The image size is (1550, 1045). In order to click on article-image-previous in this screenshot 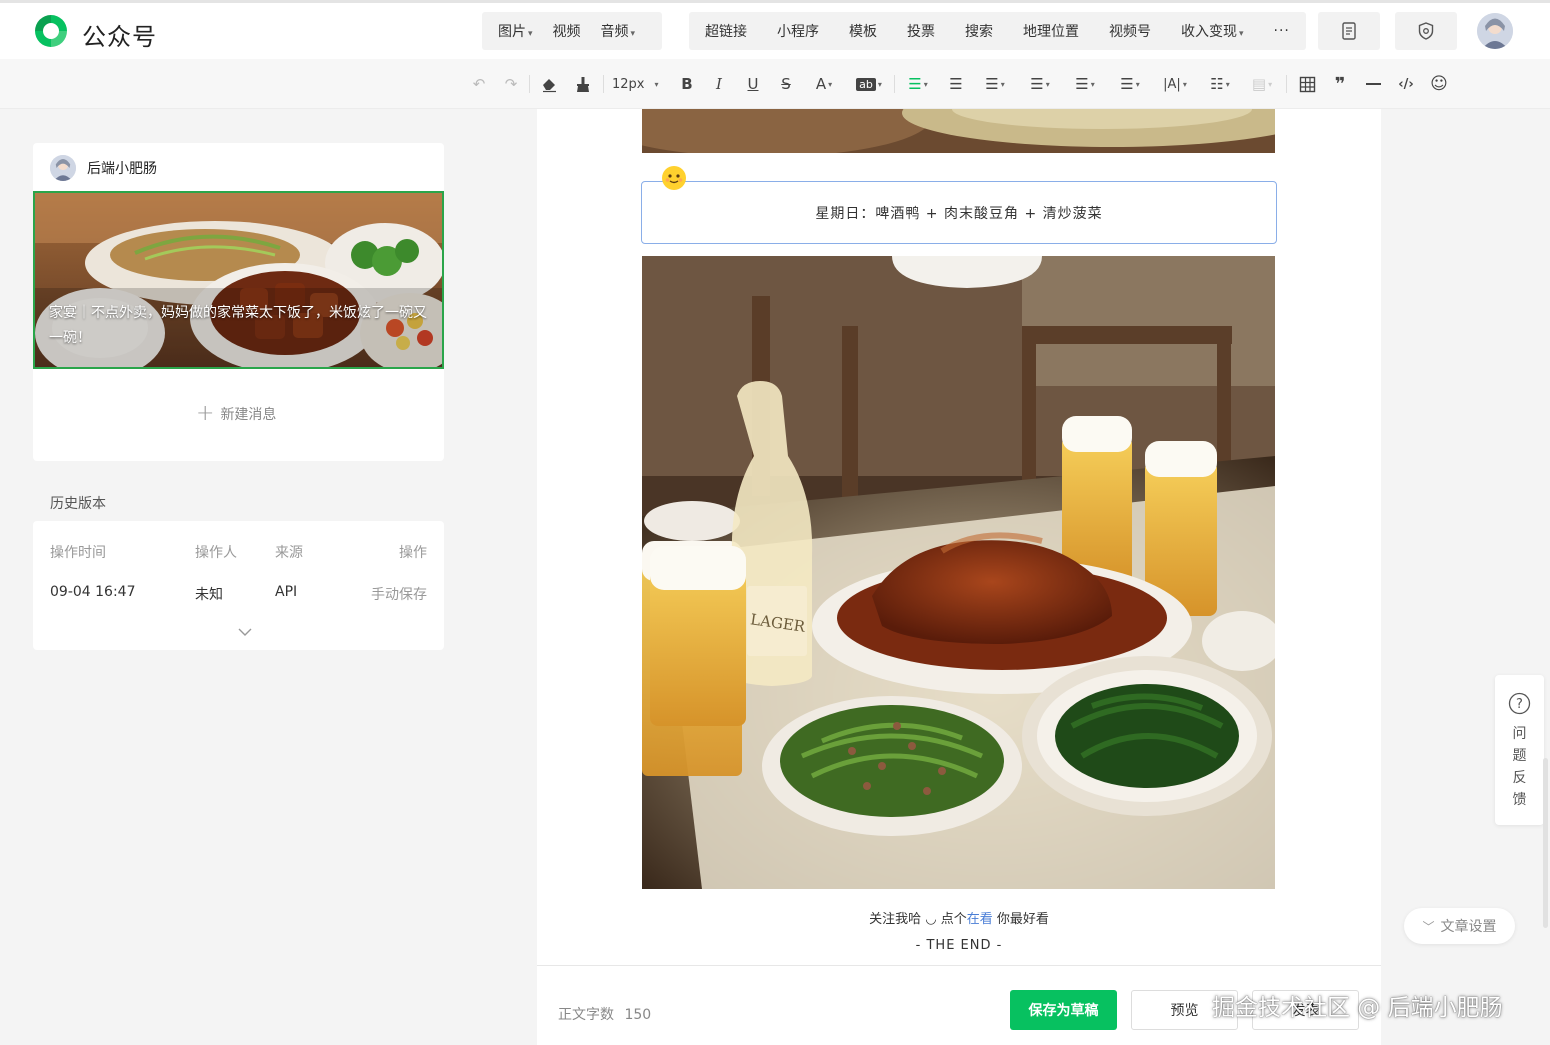, I will do `click(958, 131)`.